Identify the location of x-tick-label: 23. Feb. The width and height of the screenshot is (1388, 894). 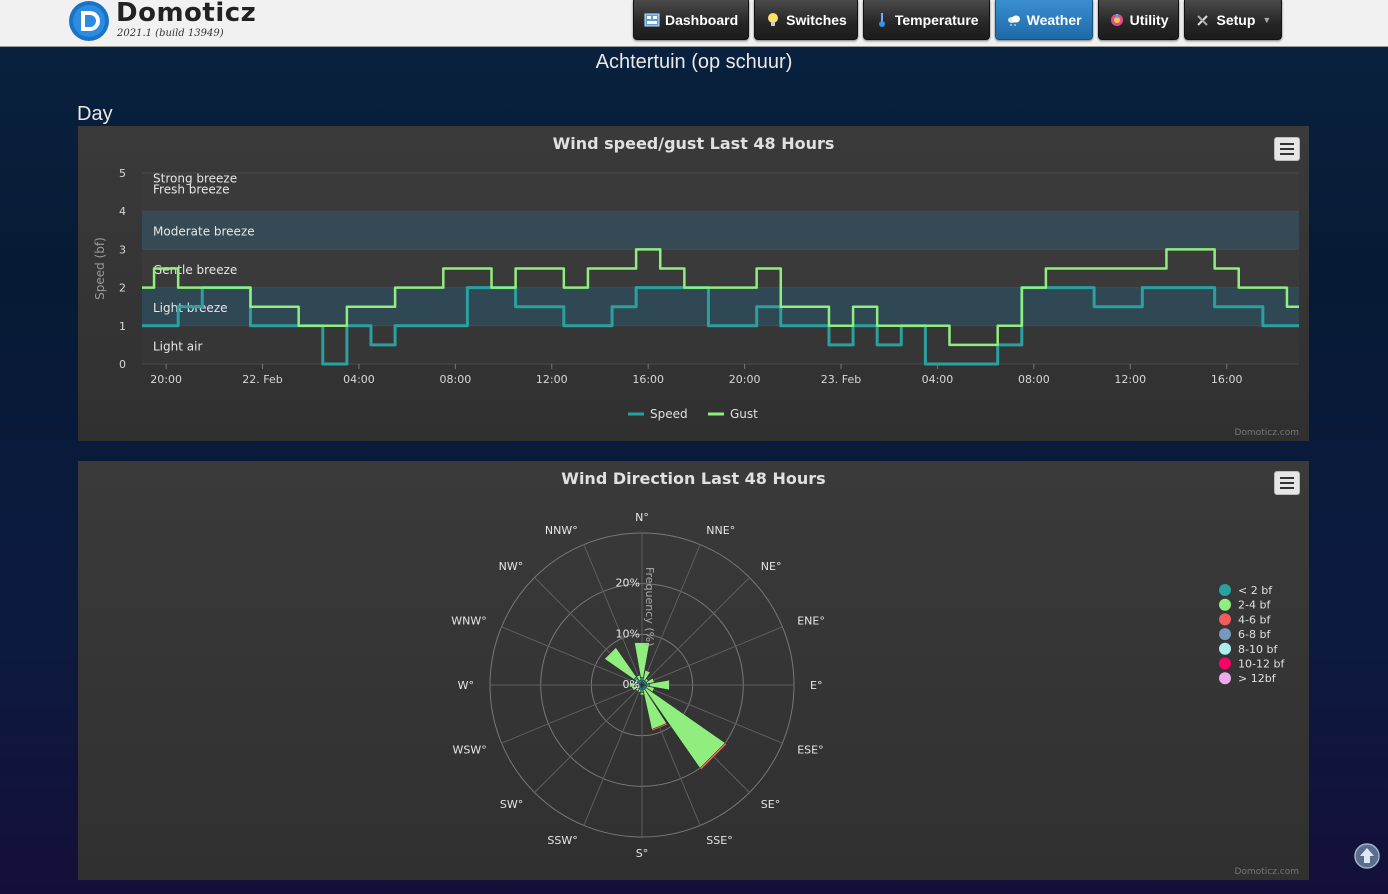
(841, 379).